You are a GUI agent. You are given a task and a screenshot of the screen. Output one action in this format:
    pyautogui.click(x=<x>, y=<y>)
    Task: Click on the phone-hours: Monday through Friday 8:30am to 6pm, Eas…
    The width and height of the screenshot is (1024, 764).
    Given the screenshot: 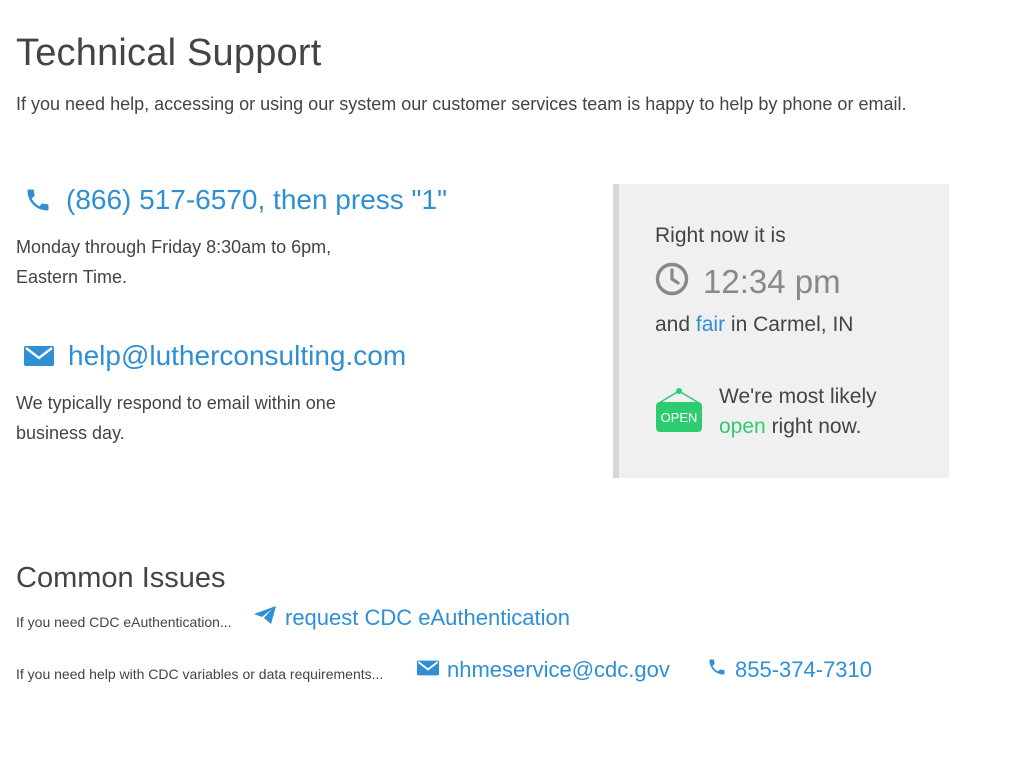 What is the action you would take?
    pyautogui.click(x=173, y=262)
    